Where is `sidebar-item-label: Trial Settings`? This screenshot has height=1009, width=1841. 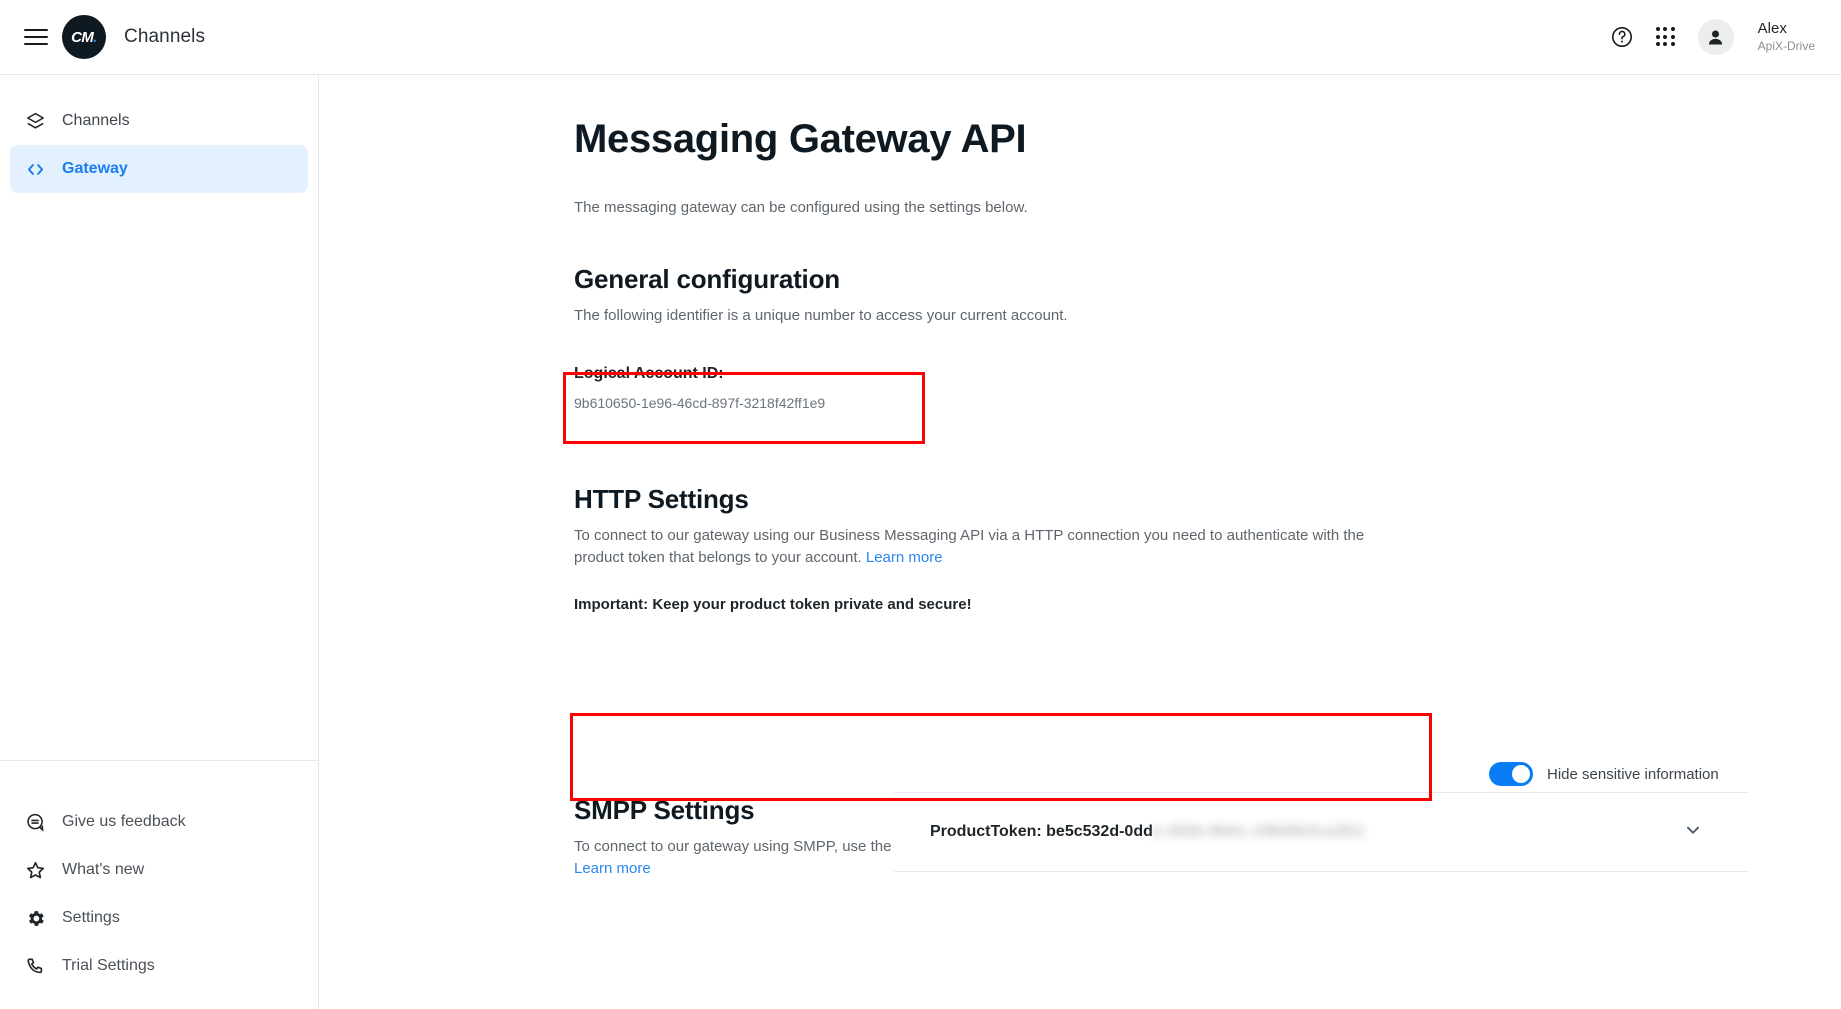
sidebar-item-label: Trial Settings is located at coordinates (108, 965).